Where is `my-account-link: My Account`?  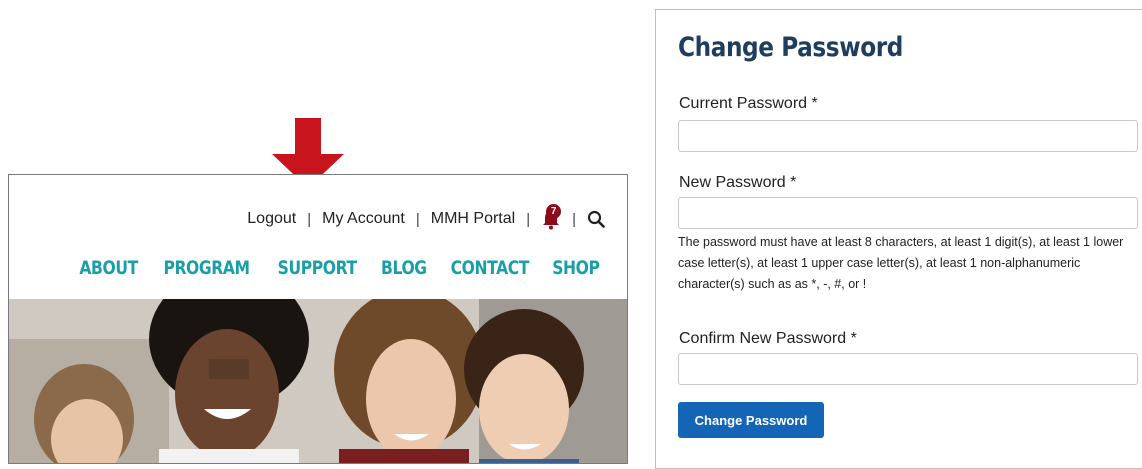 my-account-link: My Account is located at coordinates (363, 219).